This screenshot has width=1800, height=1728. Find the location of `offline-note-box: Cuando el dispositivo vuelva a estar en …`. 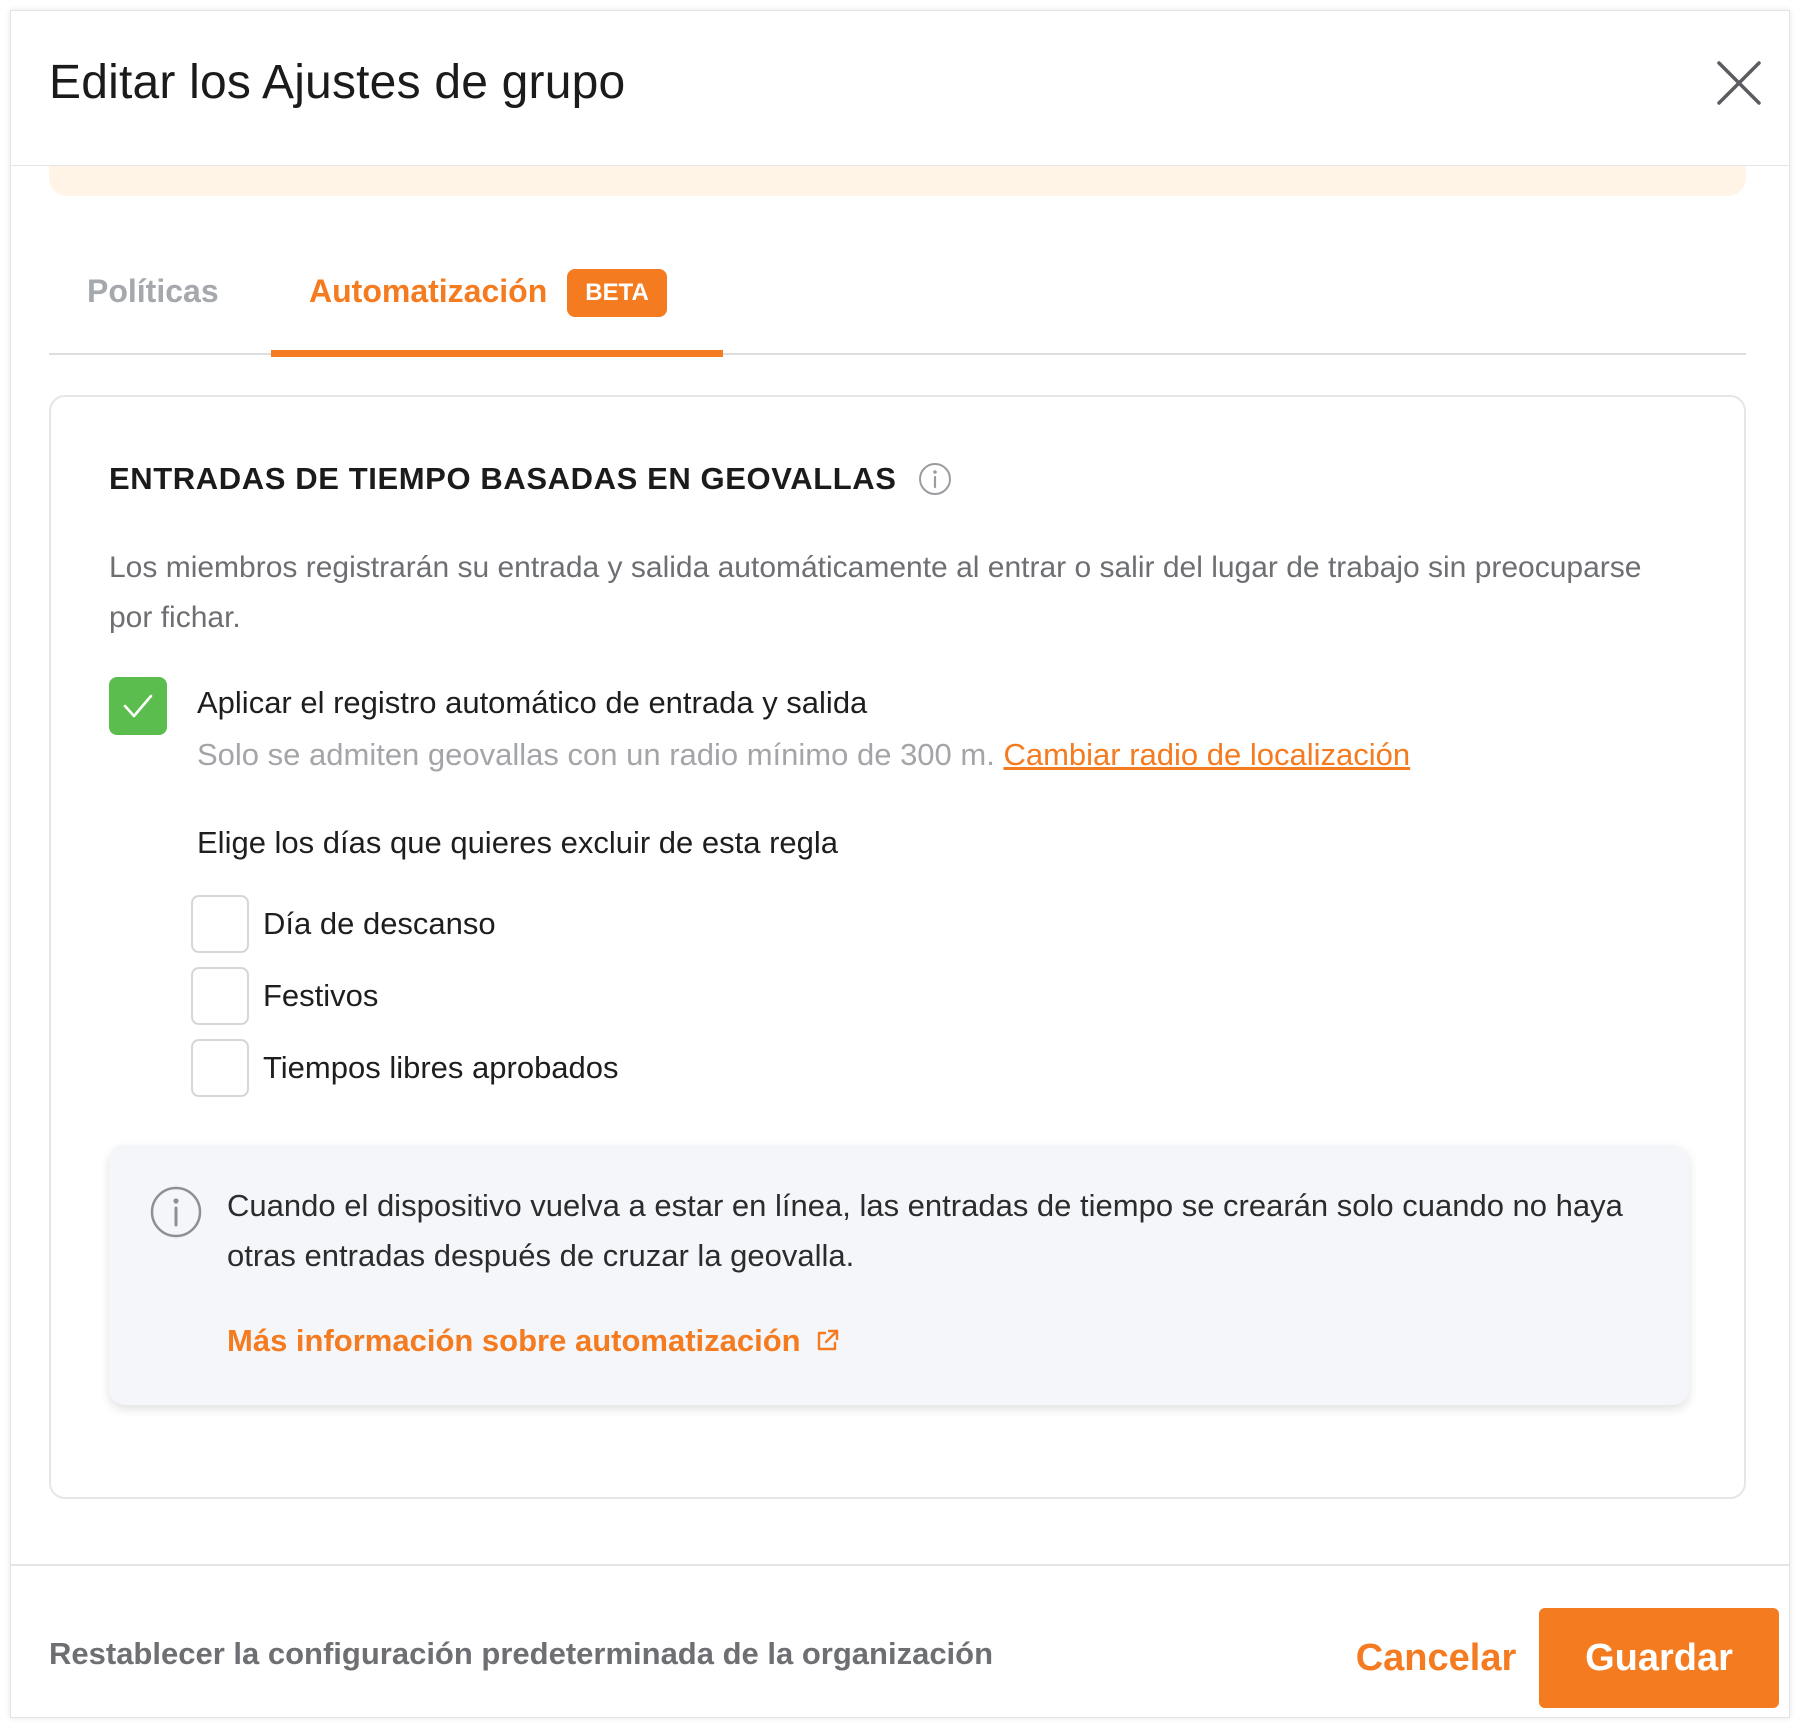

offline-note-box: Cuando el dispositivo vuelva a estar en … is located at coordinates (899, 1275).